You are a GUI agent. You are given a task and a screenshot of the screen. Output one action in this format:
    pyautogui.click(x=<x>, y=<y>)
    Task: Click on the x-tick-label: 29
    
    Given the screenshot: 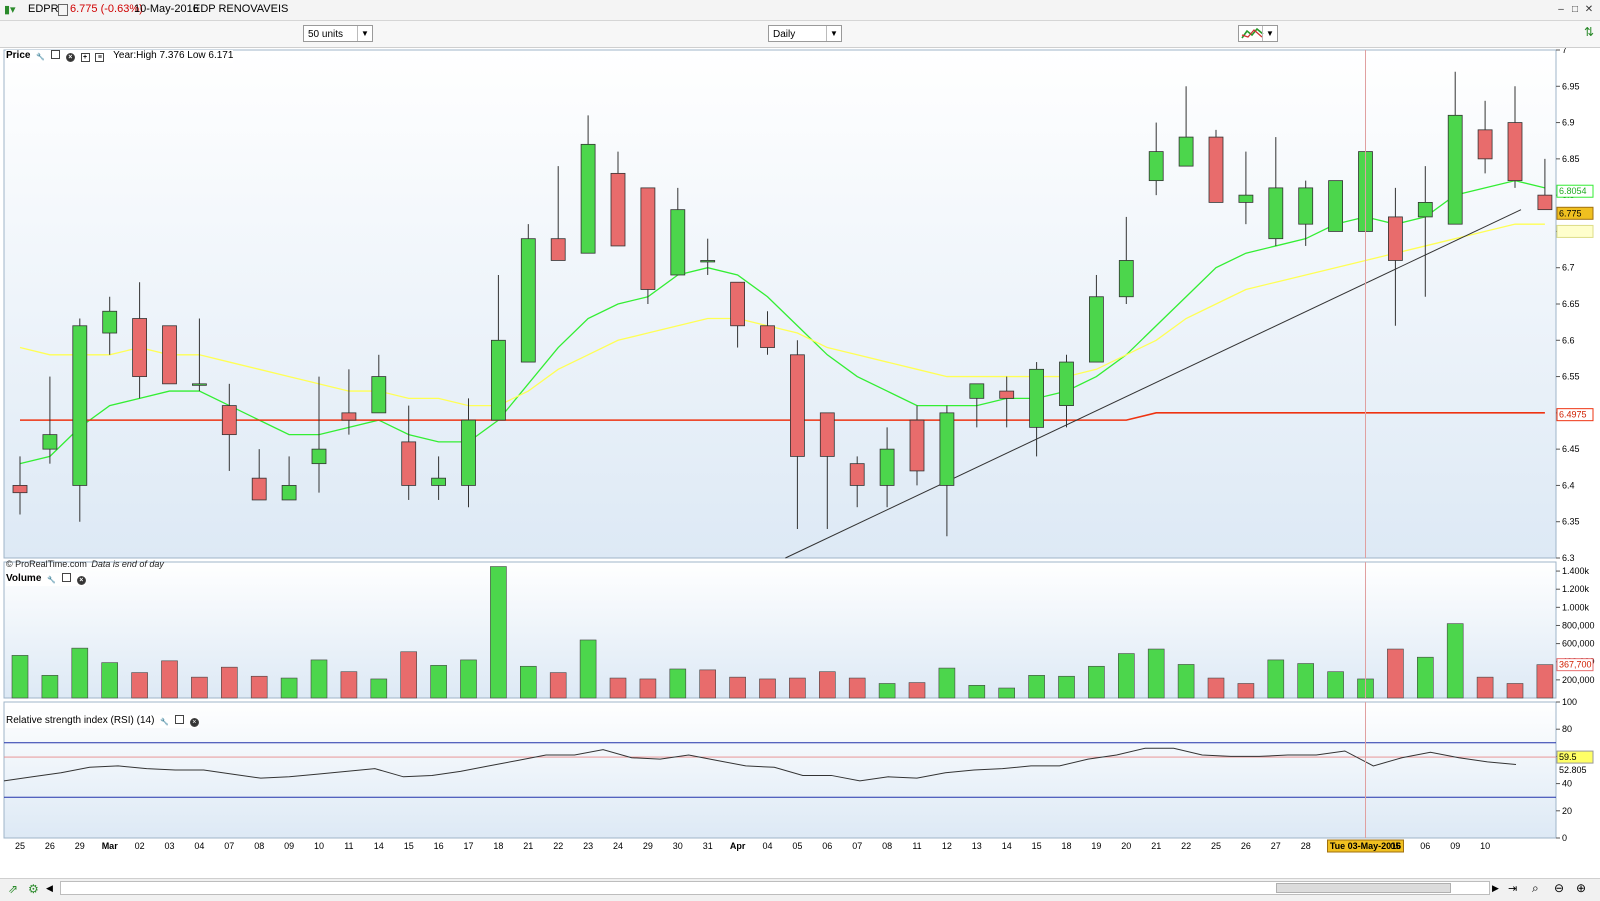 What is the action you would take?
    pyautogui.click(x=648, y=846)
    